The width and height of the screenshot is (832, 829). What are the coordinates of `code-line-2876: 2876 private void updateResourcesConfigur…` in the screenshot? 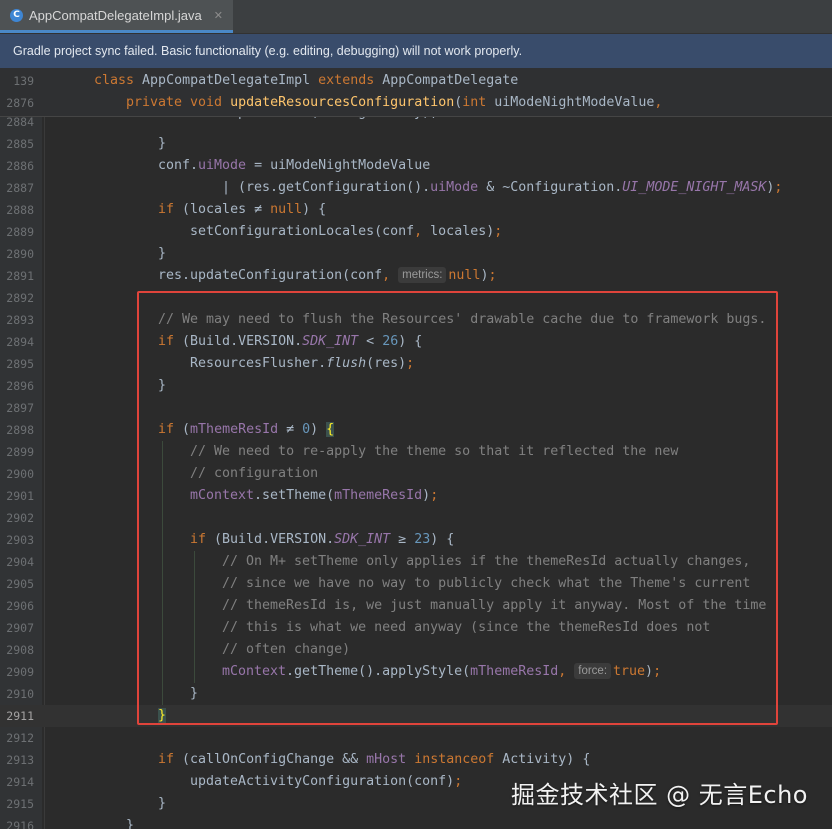 It's located at (416, 103).